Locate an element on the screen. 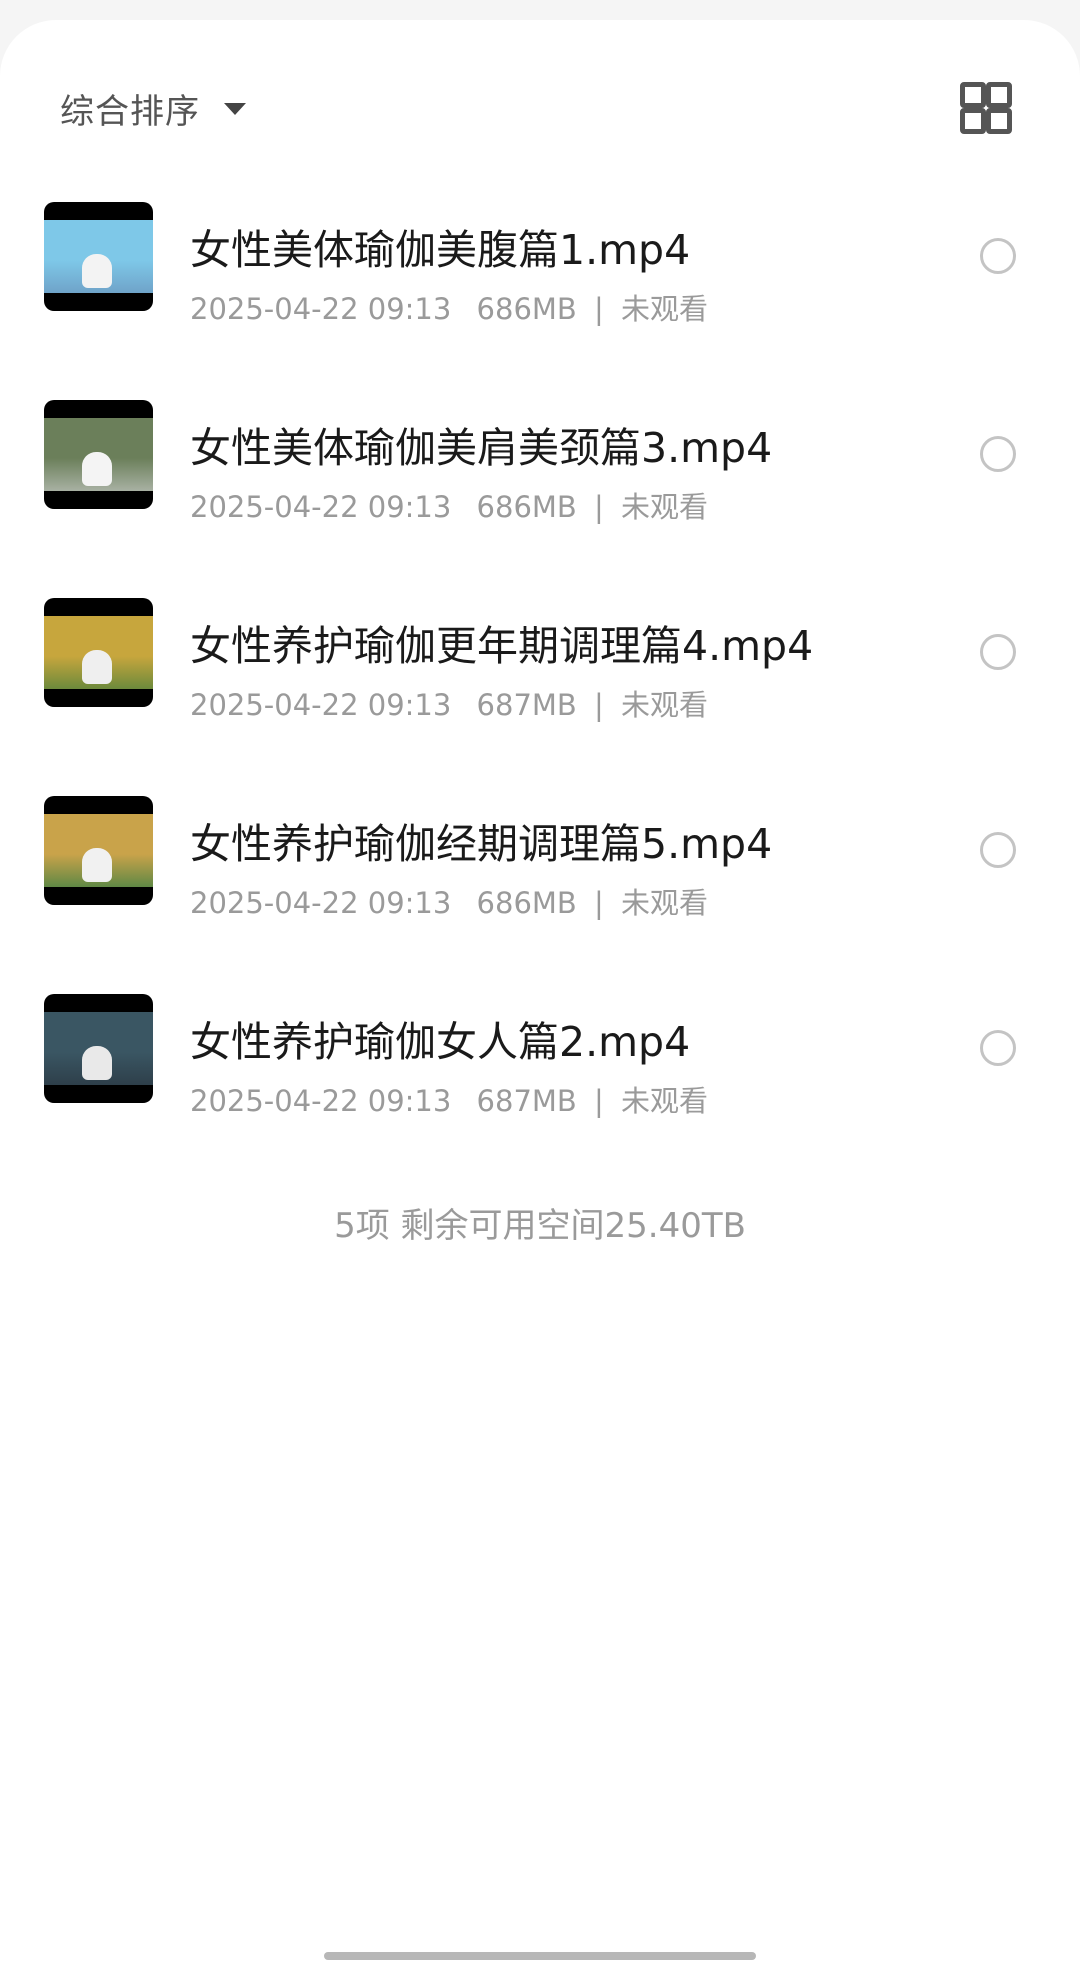 This screenshot has width=1080, height=1964. home-indicator is located at coordinates (540, 1956).